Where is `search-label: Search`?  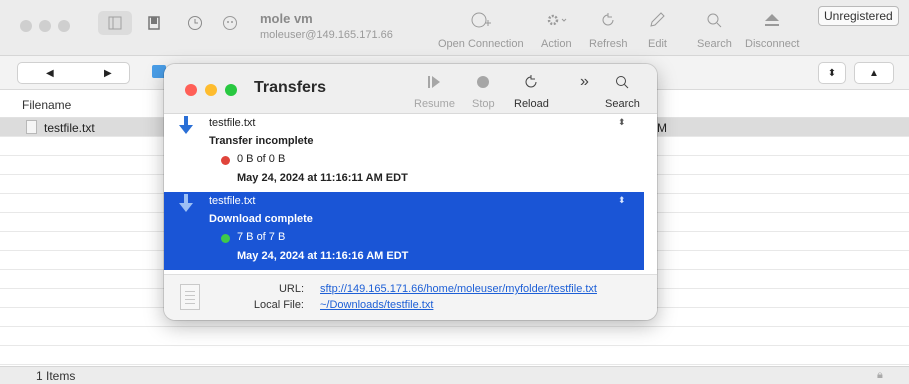
search-label: Search is located at coordinates (714, 44).